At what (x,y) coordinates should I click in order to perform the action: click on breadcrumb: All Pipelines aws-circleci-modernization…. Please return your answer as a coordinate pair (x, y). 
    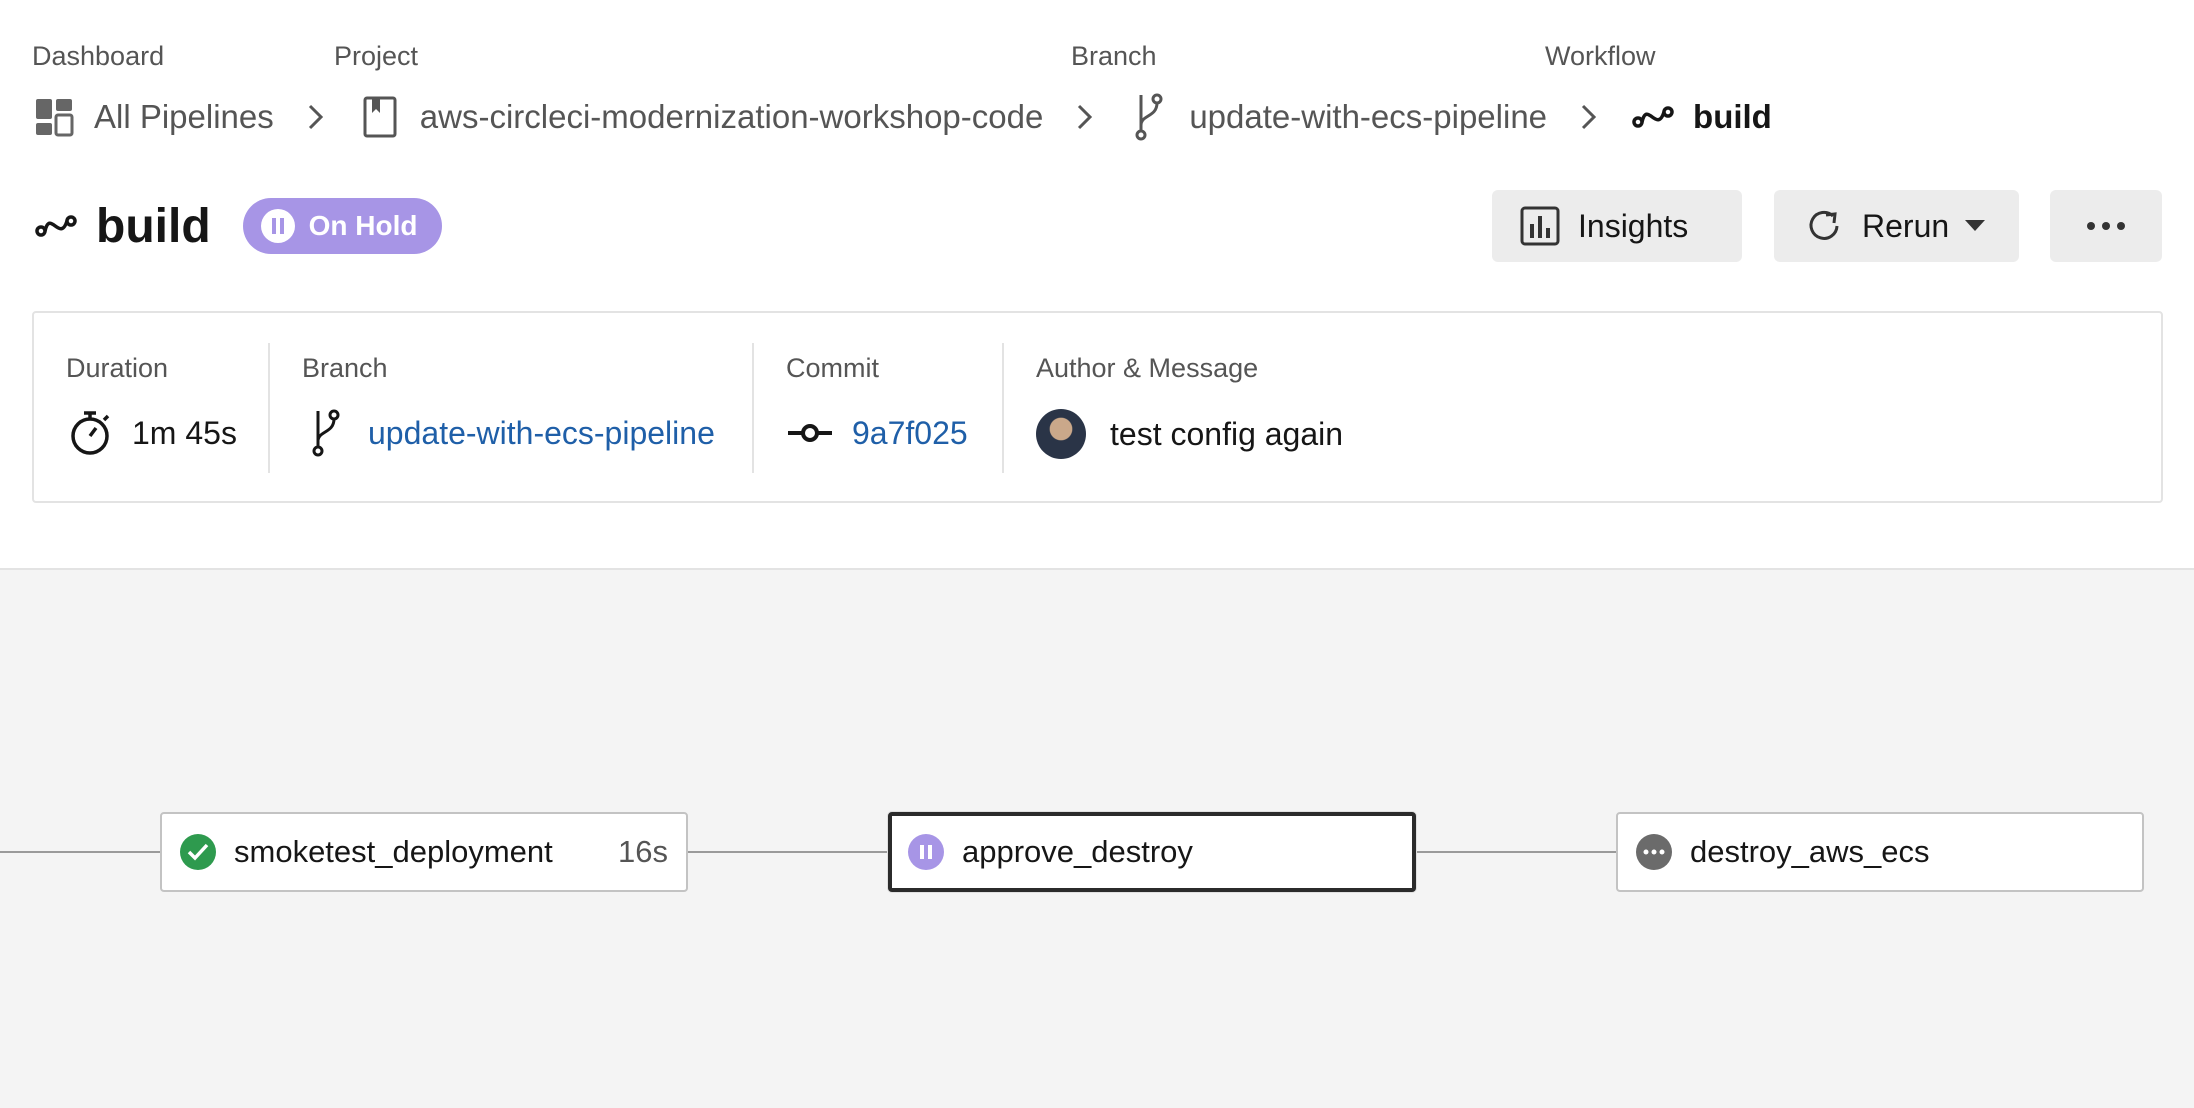
    Looking at the image, I should click on (902, 117).